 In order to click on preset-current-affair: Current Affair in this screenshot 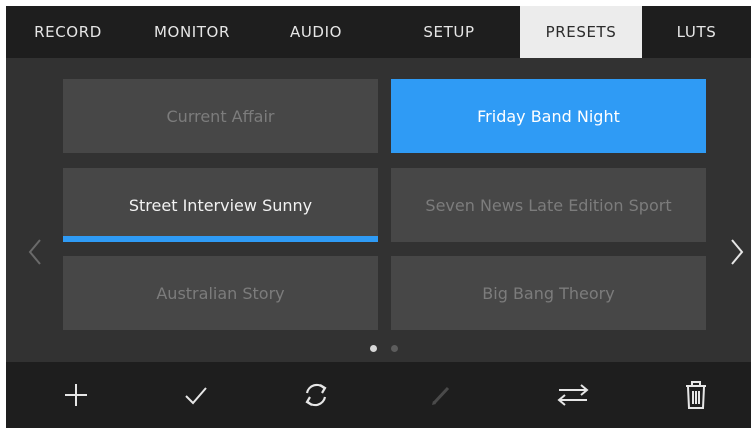, I will do `click(220, 116)`.